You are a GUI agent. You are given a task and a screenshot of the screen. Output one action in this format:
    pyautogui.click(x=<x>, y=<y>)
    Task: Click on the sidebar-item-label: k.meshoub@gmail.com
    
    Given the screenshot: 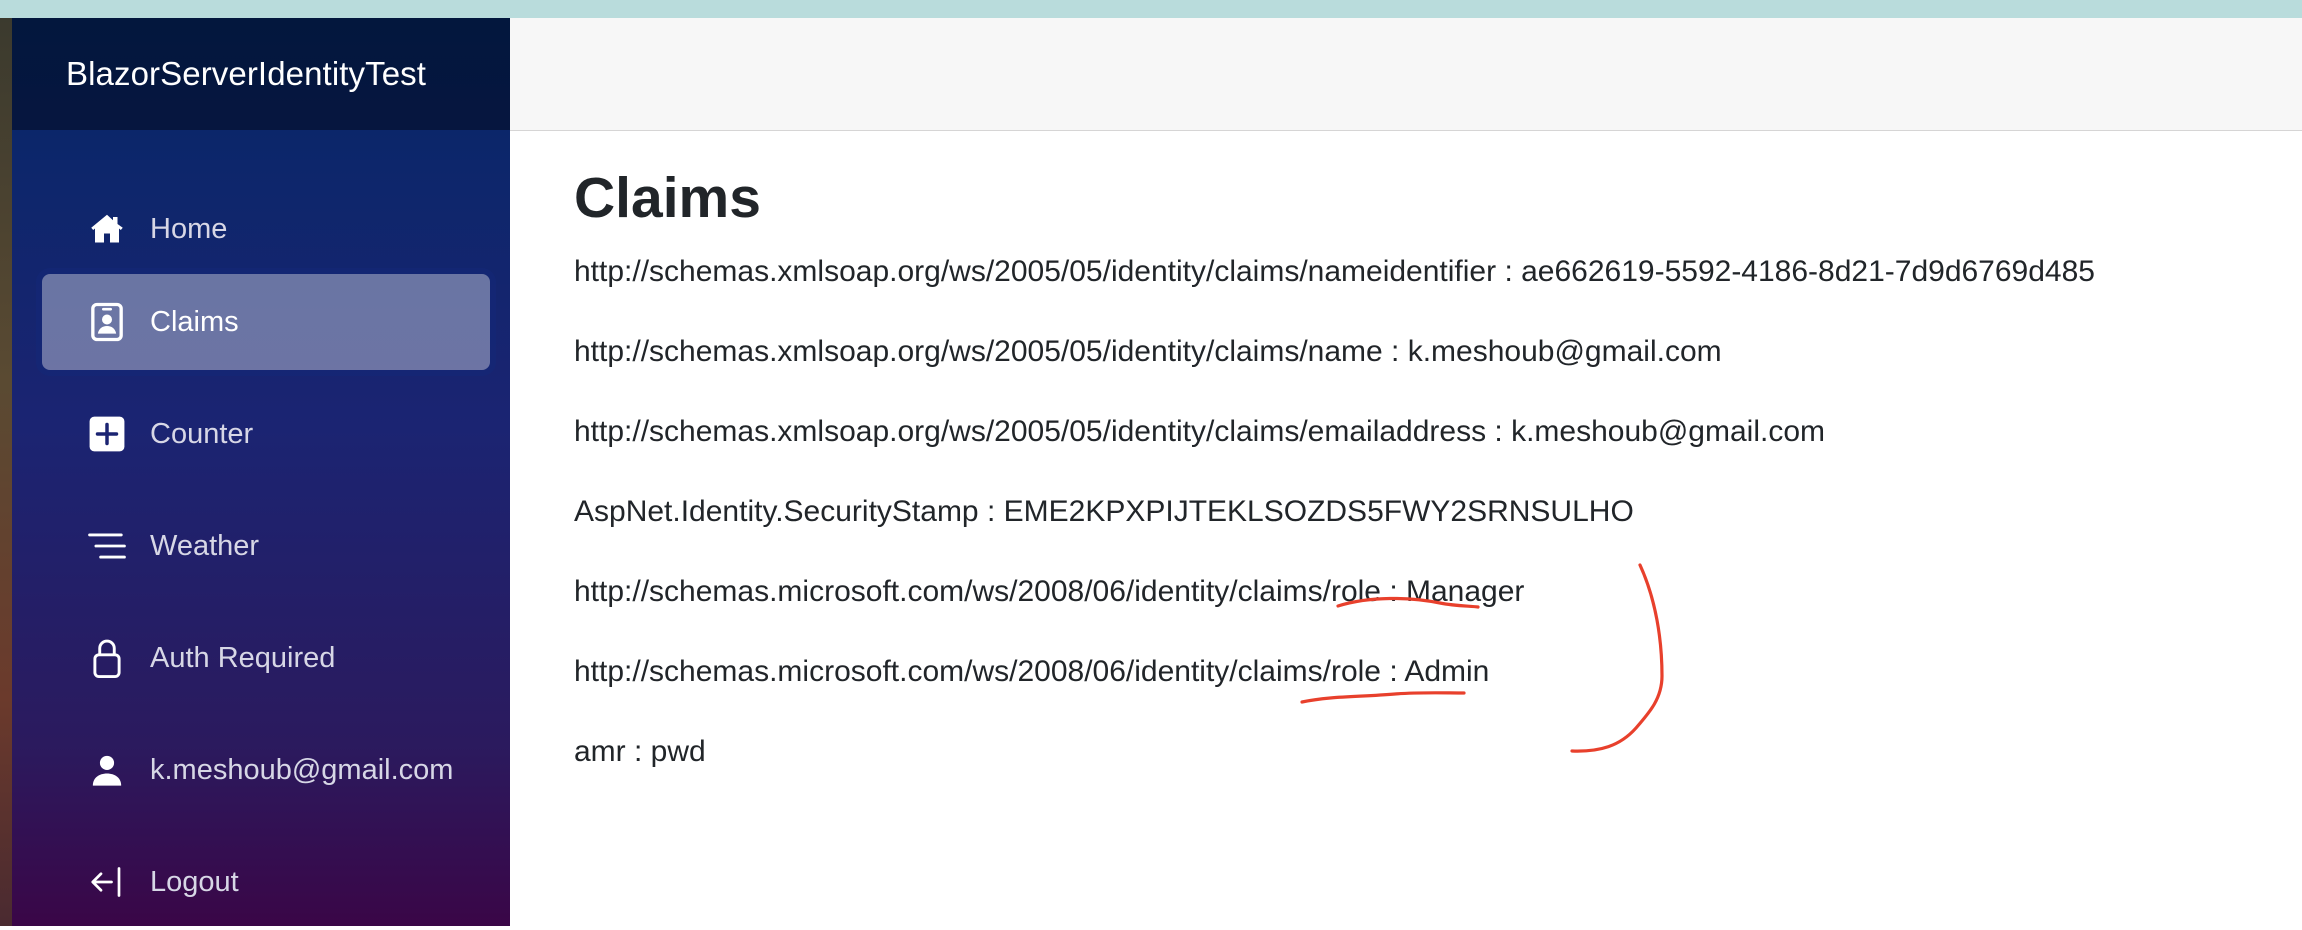 What is the action you would take?
    pyautogui.click(x=302, y=769)
    